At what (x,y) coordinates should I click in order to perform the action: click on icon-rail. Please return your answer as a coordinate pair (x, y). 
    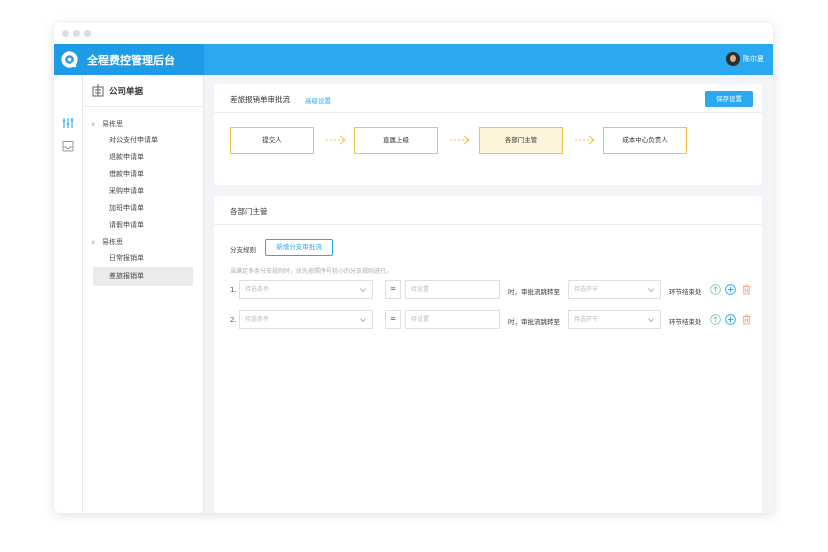
    Looking at the image, I should click on (68, 294).